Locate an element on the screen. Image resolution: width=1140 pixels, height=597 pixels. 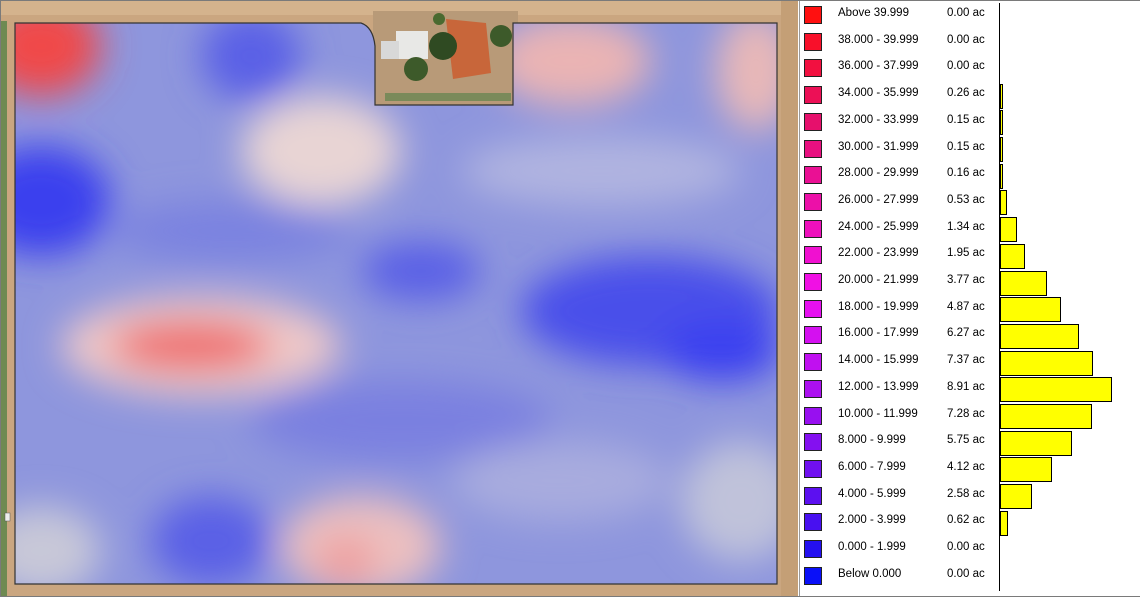
legend-item: 26.000 - 27.999 0.53 ac is located at coordinates (900, 203).